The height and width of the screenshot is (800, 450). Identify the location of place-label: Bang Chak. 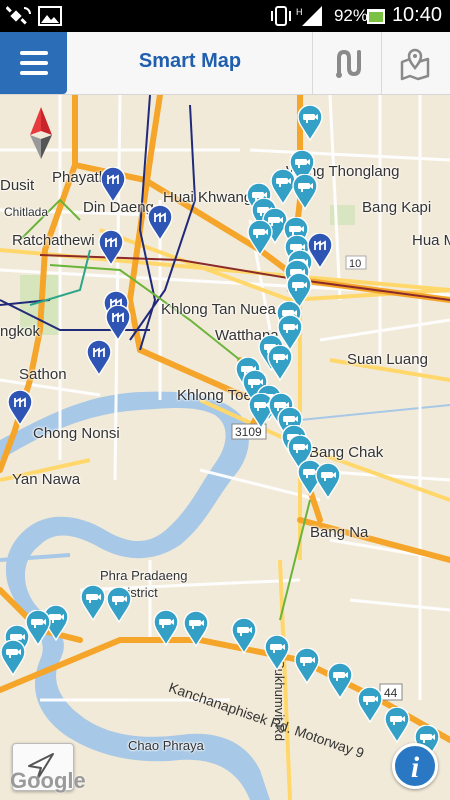
(346, 452).